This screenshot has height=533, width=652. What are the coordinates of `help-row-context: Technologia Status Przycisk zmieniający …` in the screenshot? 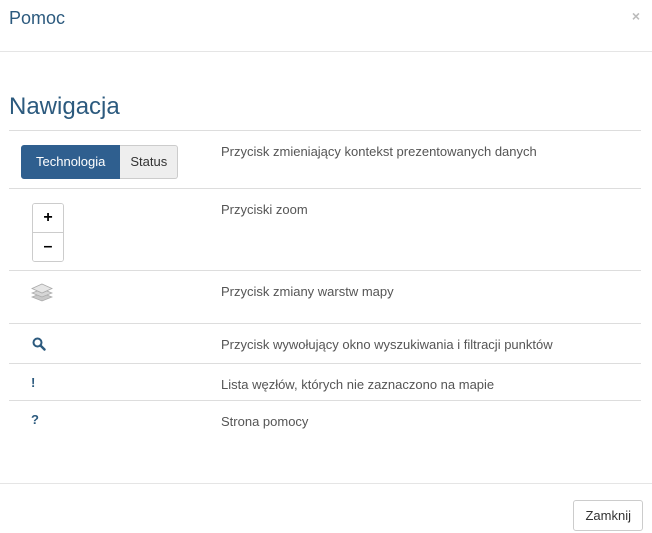 It's located at (325, 159).